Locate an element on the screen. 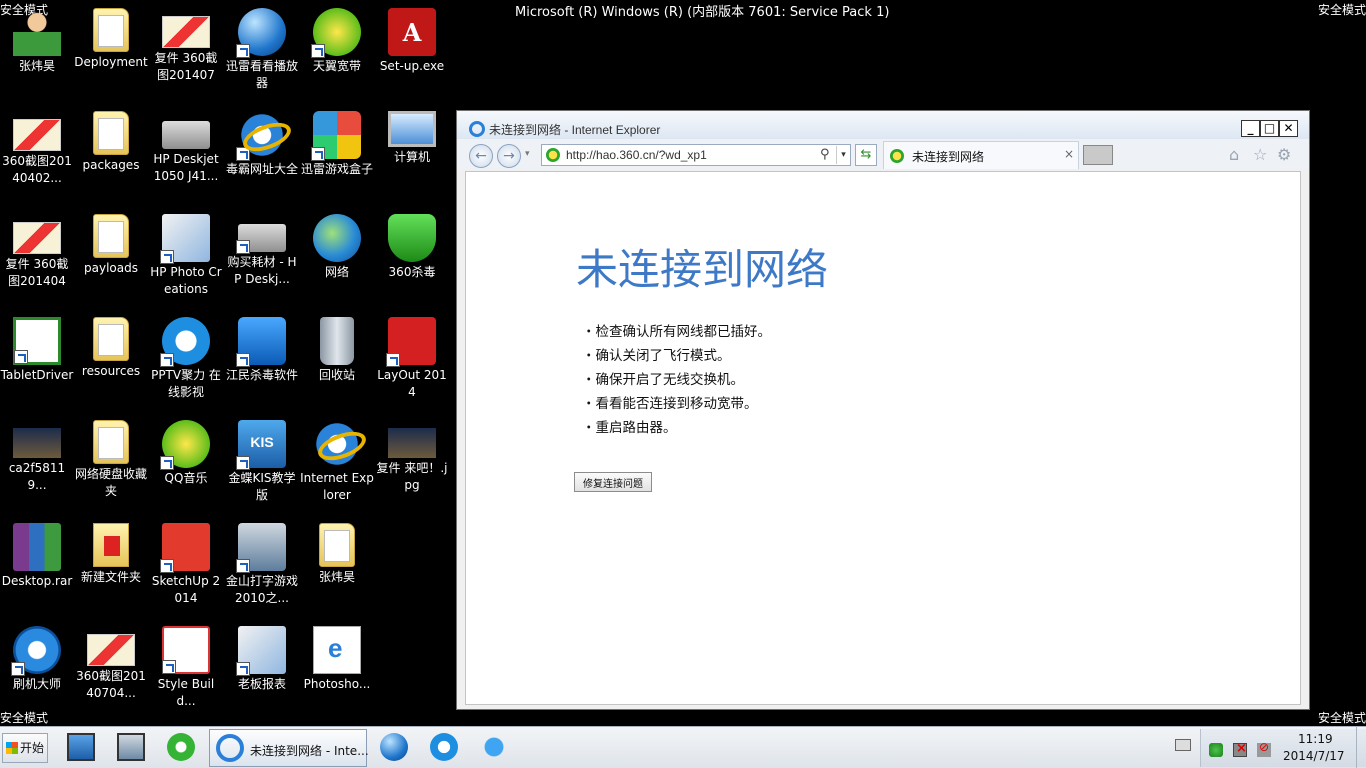 The image size is (1366, 768). desktop-icon: Internet Explorer is located at coordinates (337, 464).